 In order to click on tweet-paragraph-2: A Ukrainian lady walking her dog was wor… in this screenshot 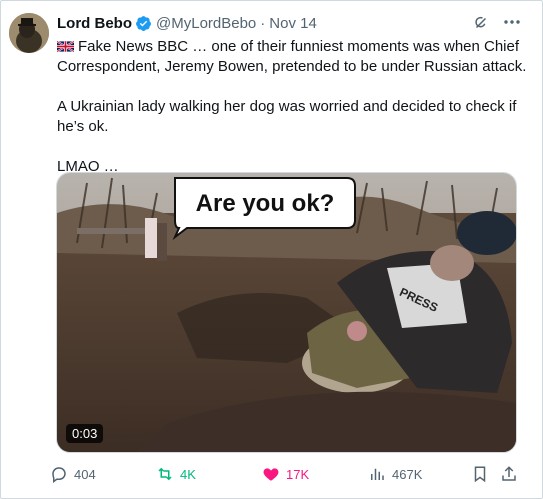, I will do `click(287, 116)`.